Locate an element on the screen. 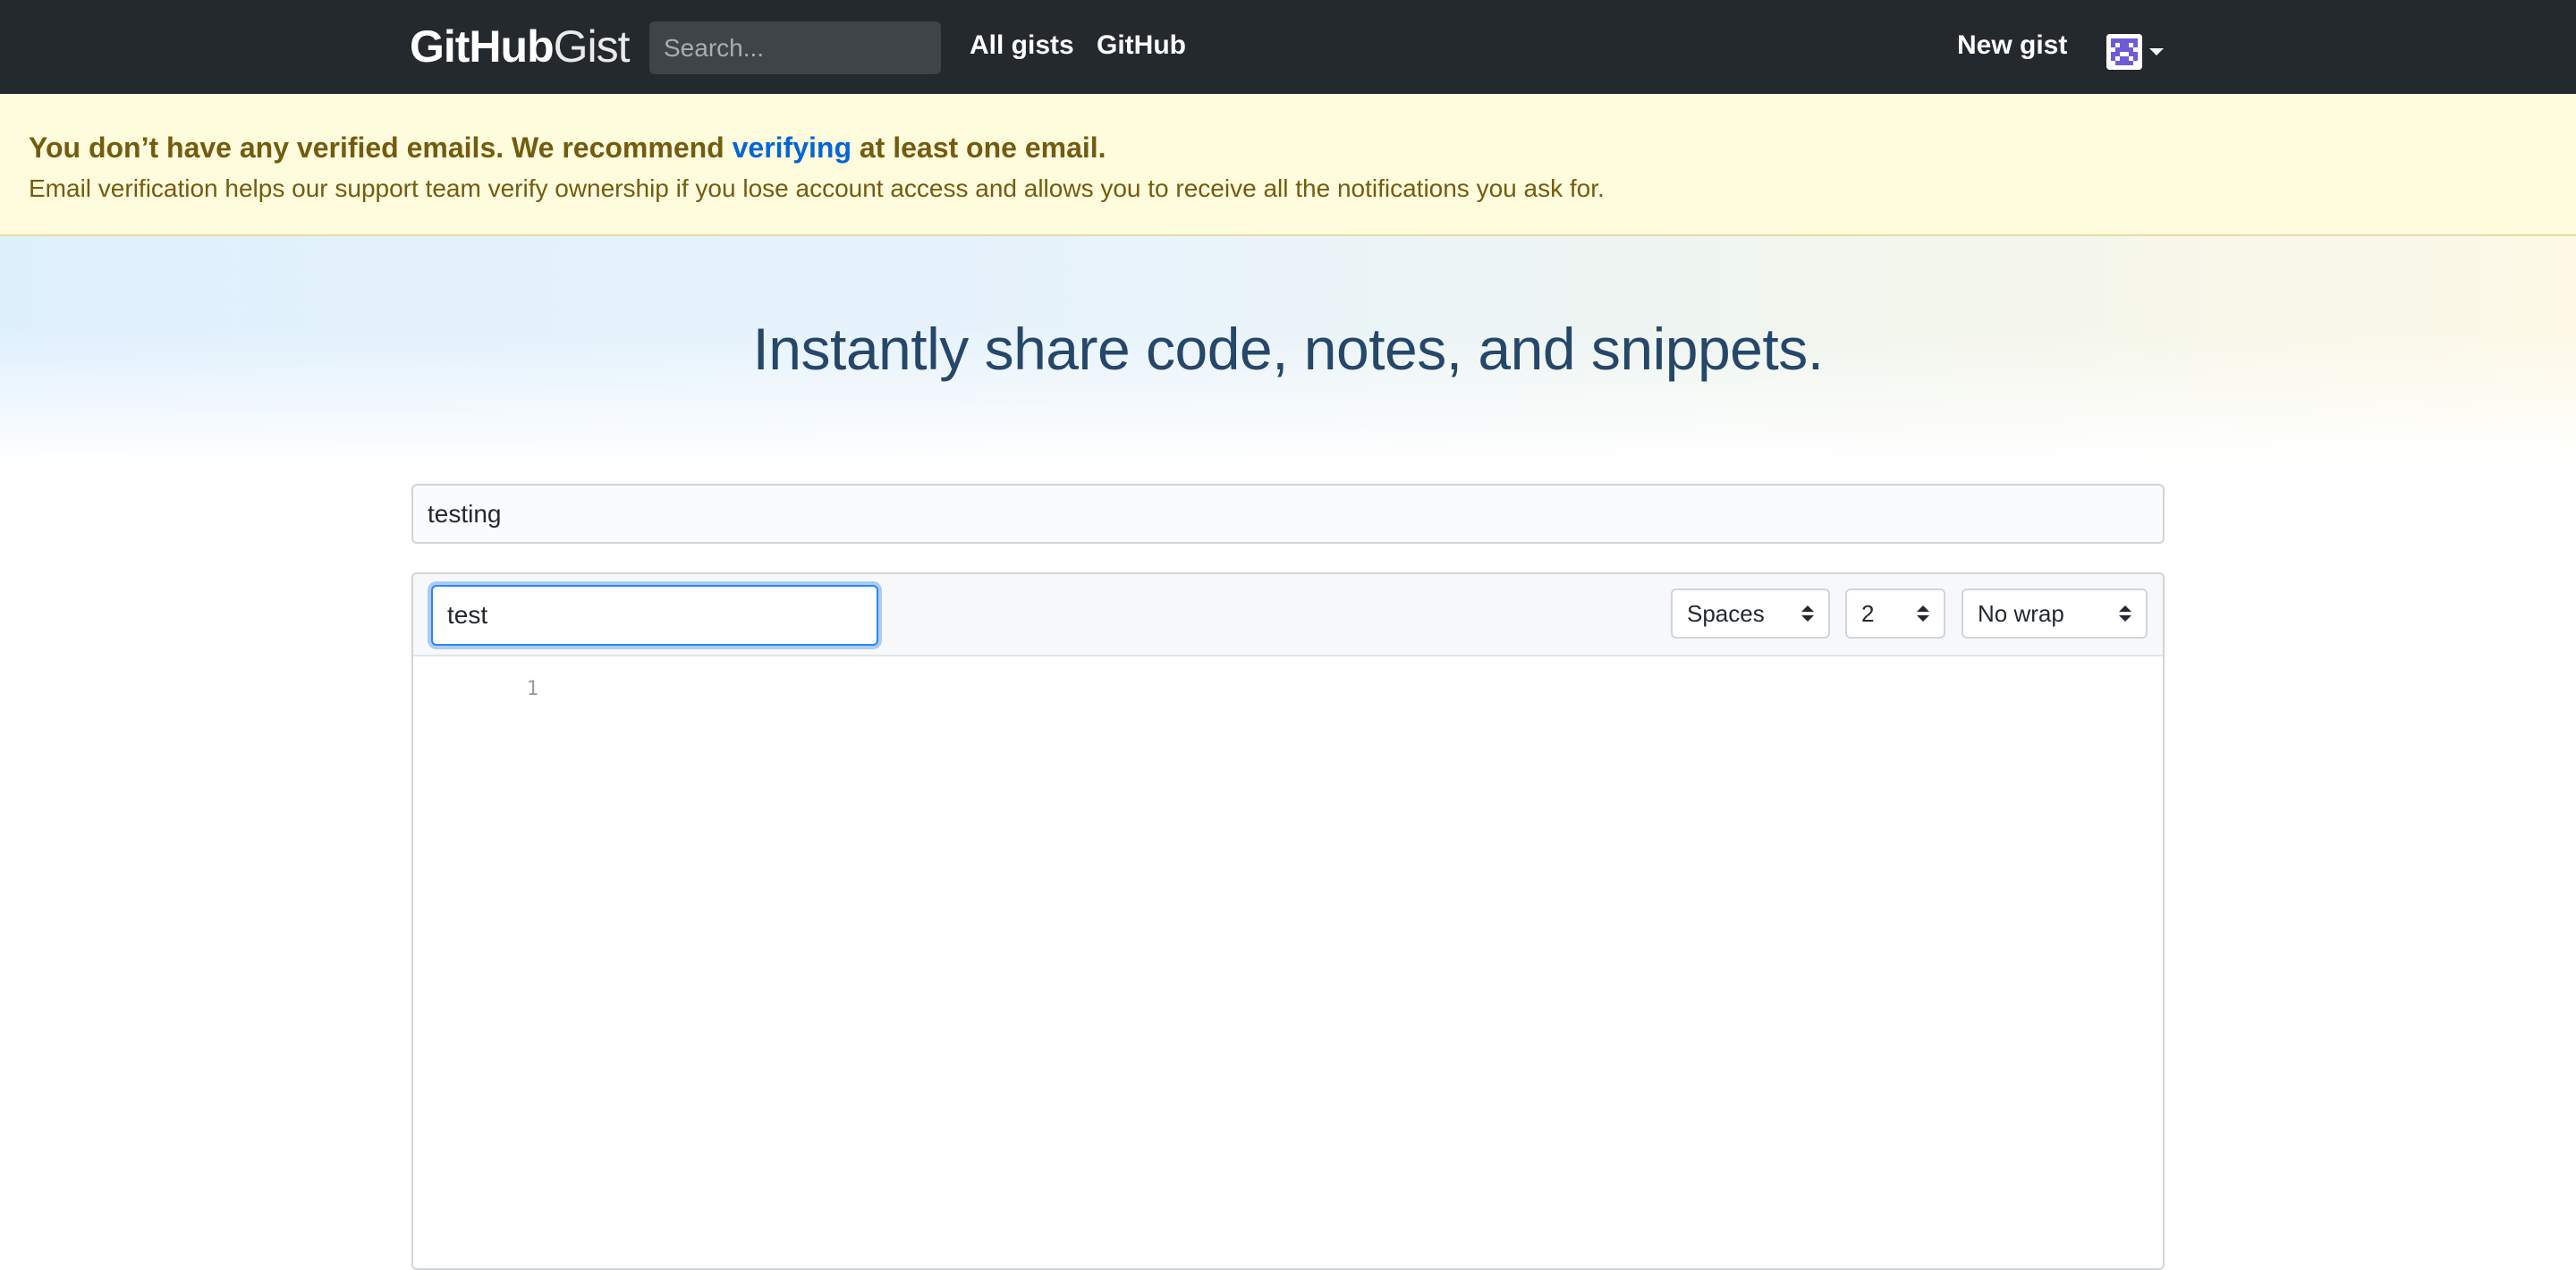  wrap-mode-select: No wrap is located at coordinates (2055, 613).